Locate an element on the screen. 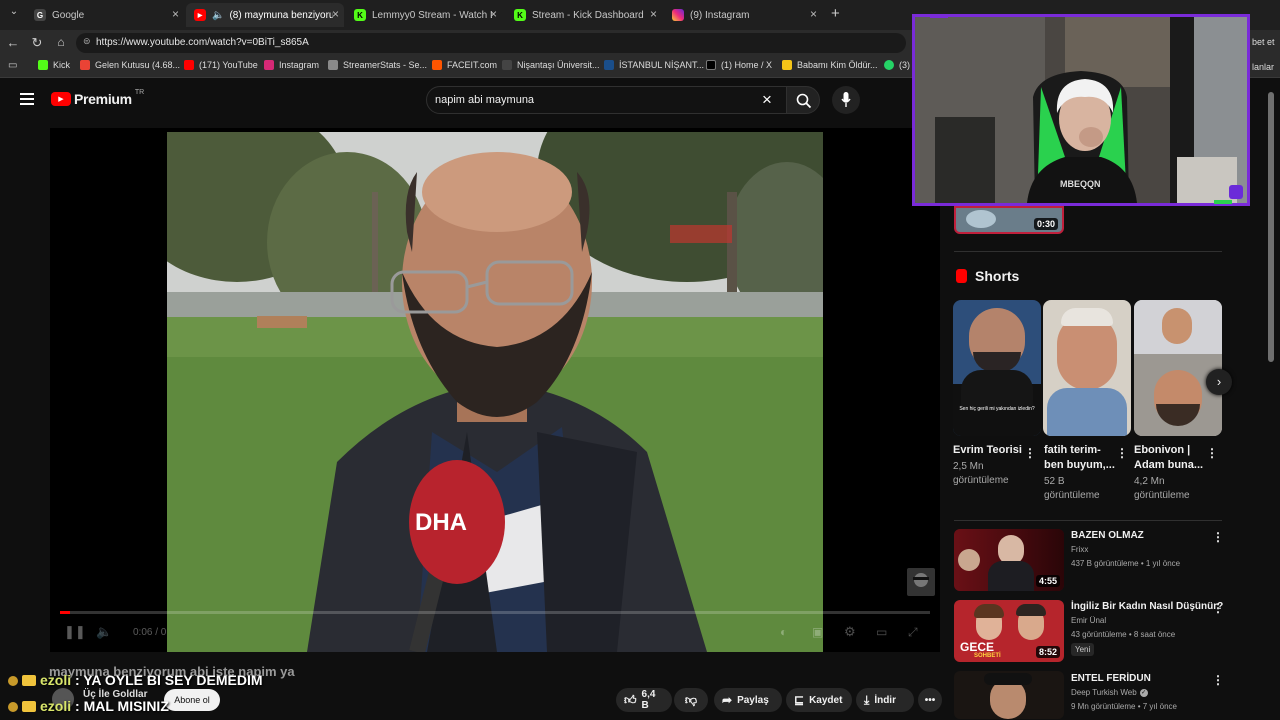 This screenshot has height=720, width=1280. short-views-label: görüntüleme is located at coordinates (981, 480).